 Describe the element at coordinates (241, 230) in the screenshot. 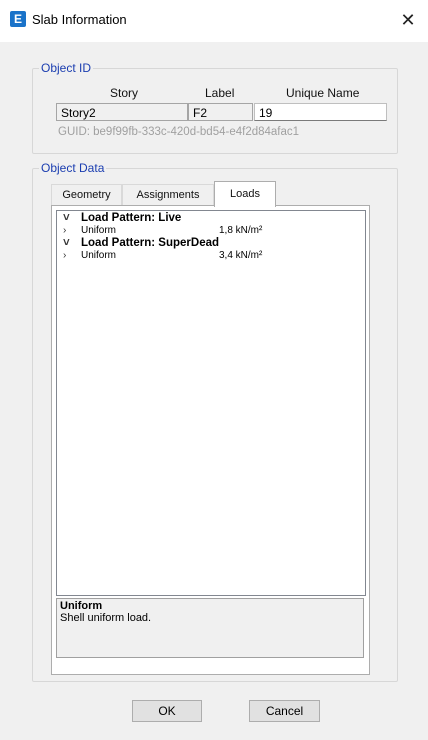

I see `tree-item-value: 1,8 kN/m²` at that location.